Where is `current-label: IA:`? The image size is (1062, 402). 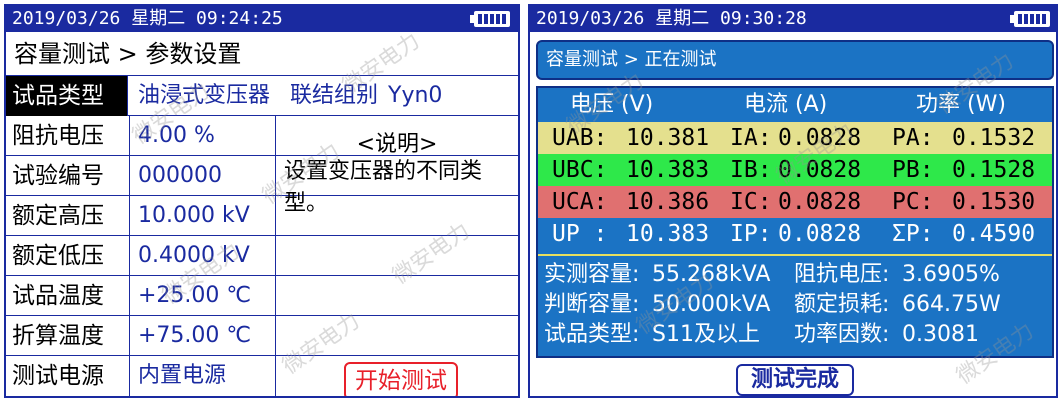
current-label: IA: is located at coordinates (751, 138).